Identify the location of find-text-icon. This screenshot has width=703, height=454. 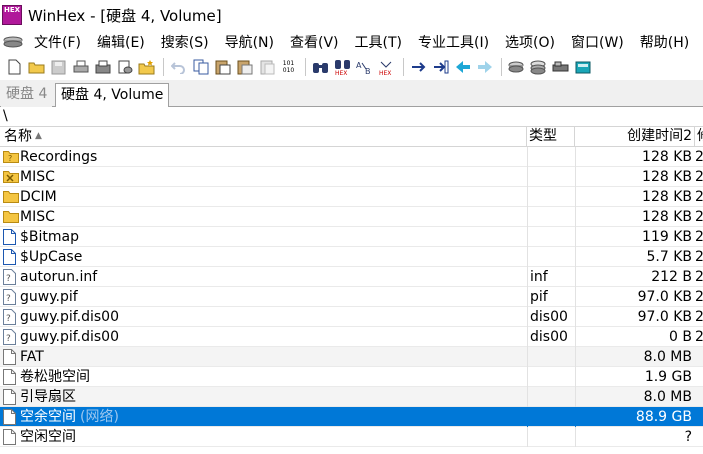
(320, 67).